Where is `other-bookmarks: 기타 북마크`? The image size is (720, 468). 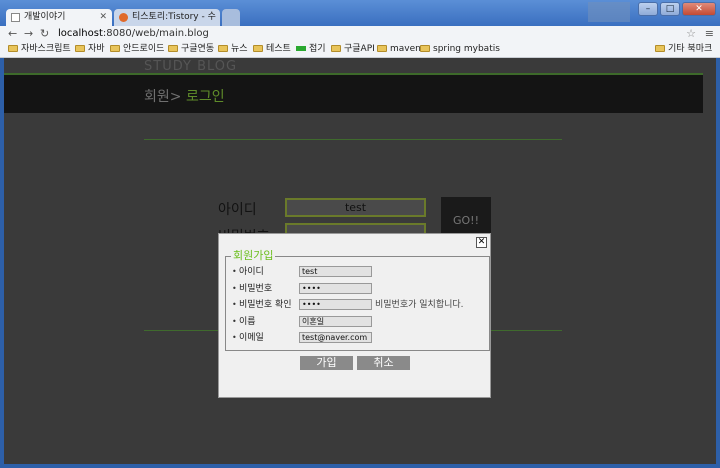 other-bookmarks: 기타 북마크 is located at coordinates (683, 49).